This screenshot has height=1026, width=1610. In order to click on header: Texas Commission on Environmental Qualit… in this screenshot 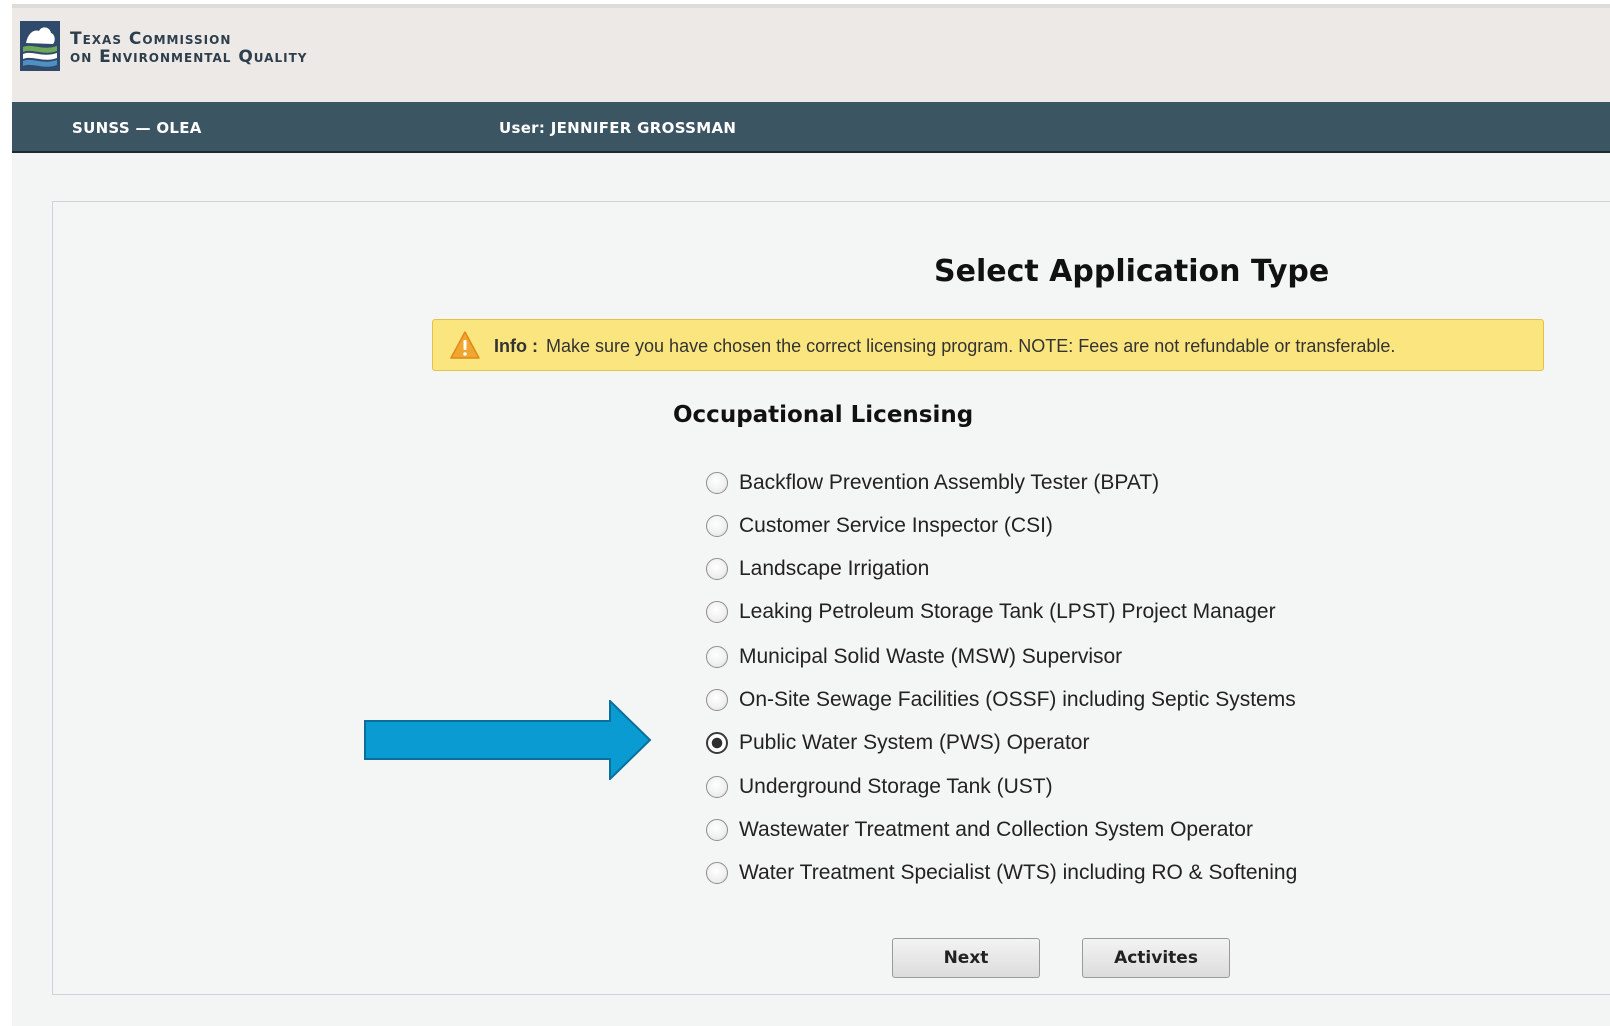, I will do `click(811, 55)`.